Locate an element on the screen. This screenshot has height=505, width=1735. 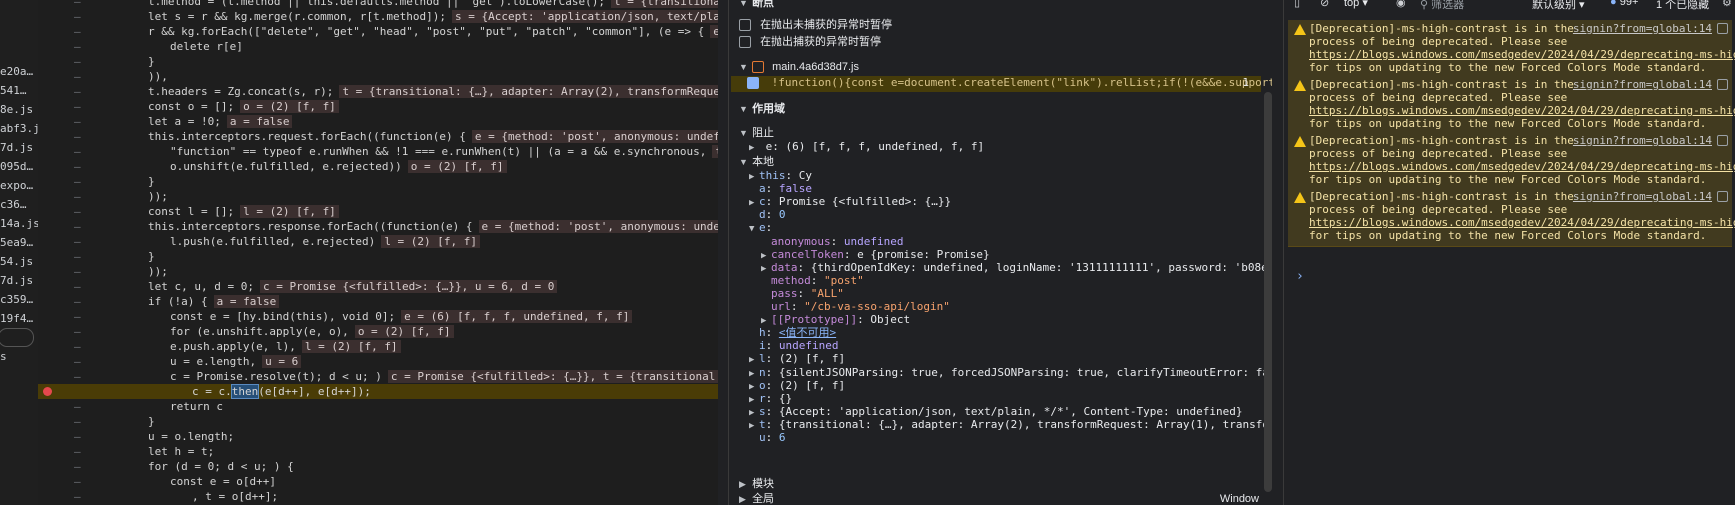
scope-variable: ▶ l: (2) [f, f] is located at coordinates (797, 359).